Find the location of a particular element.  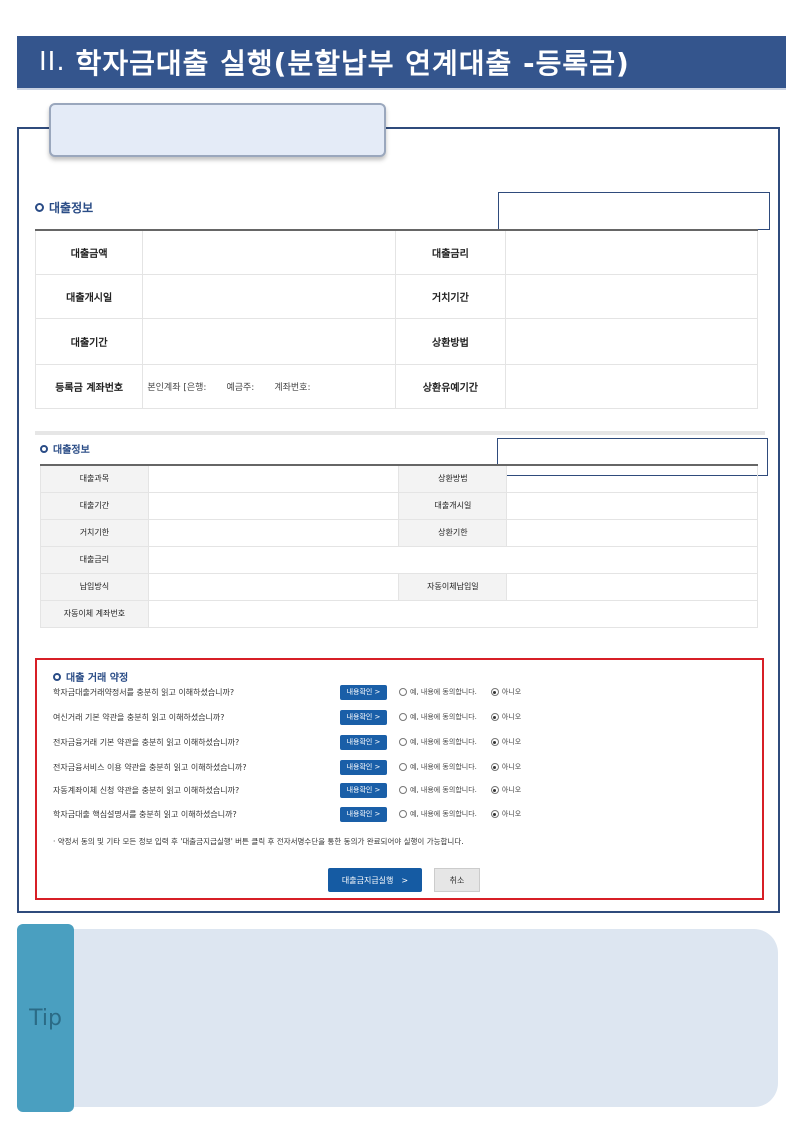

section-divider is located at coordinates (400, 433).